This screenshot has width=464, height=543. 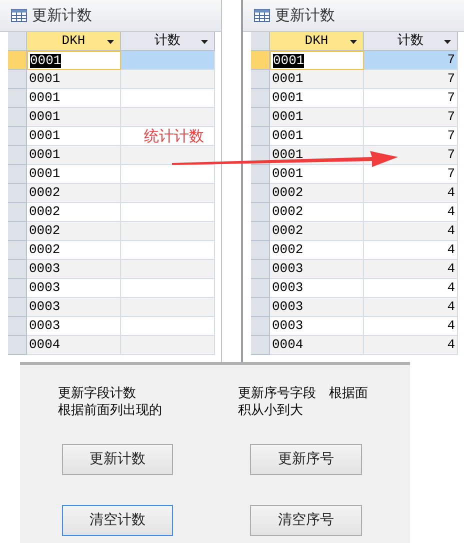 I want to click on action-button: 清空计数, so click(x=117, y=520).